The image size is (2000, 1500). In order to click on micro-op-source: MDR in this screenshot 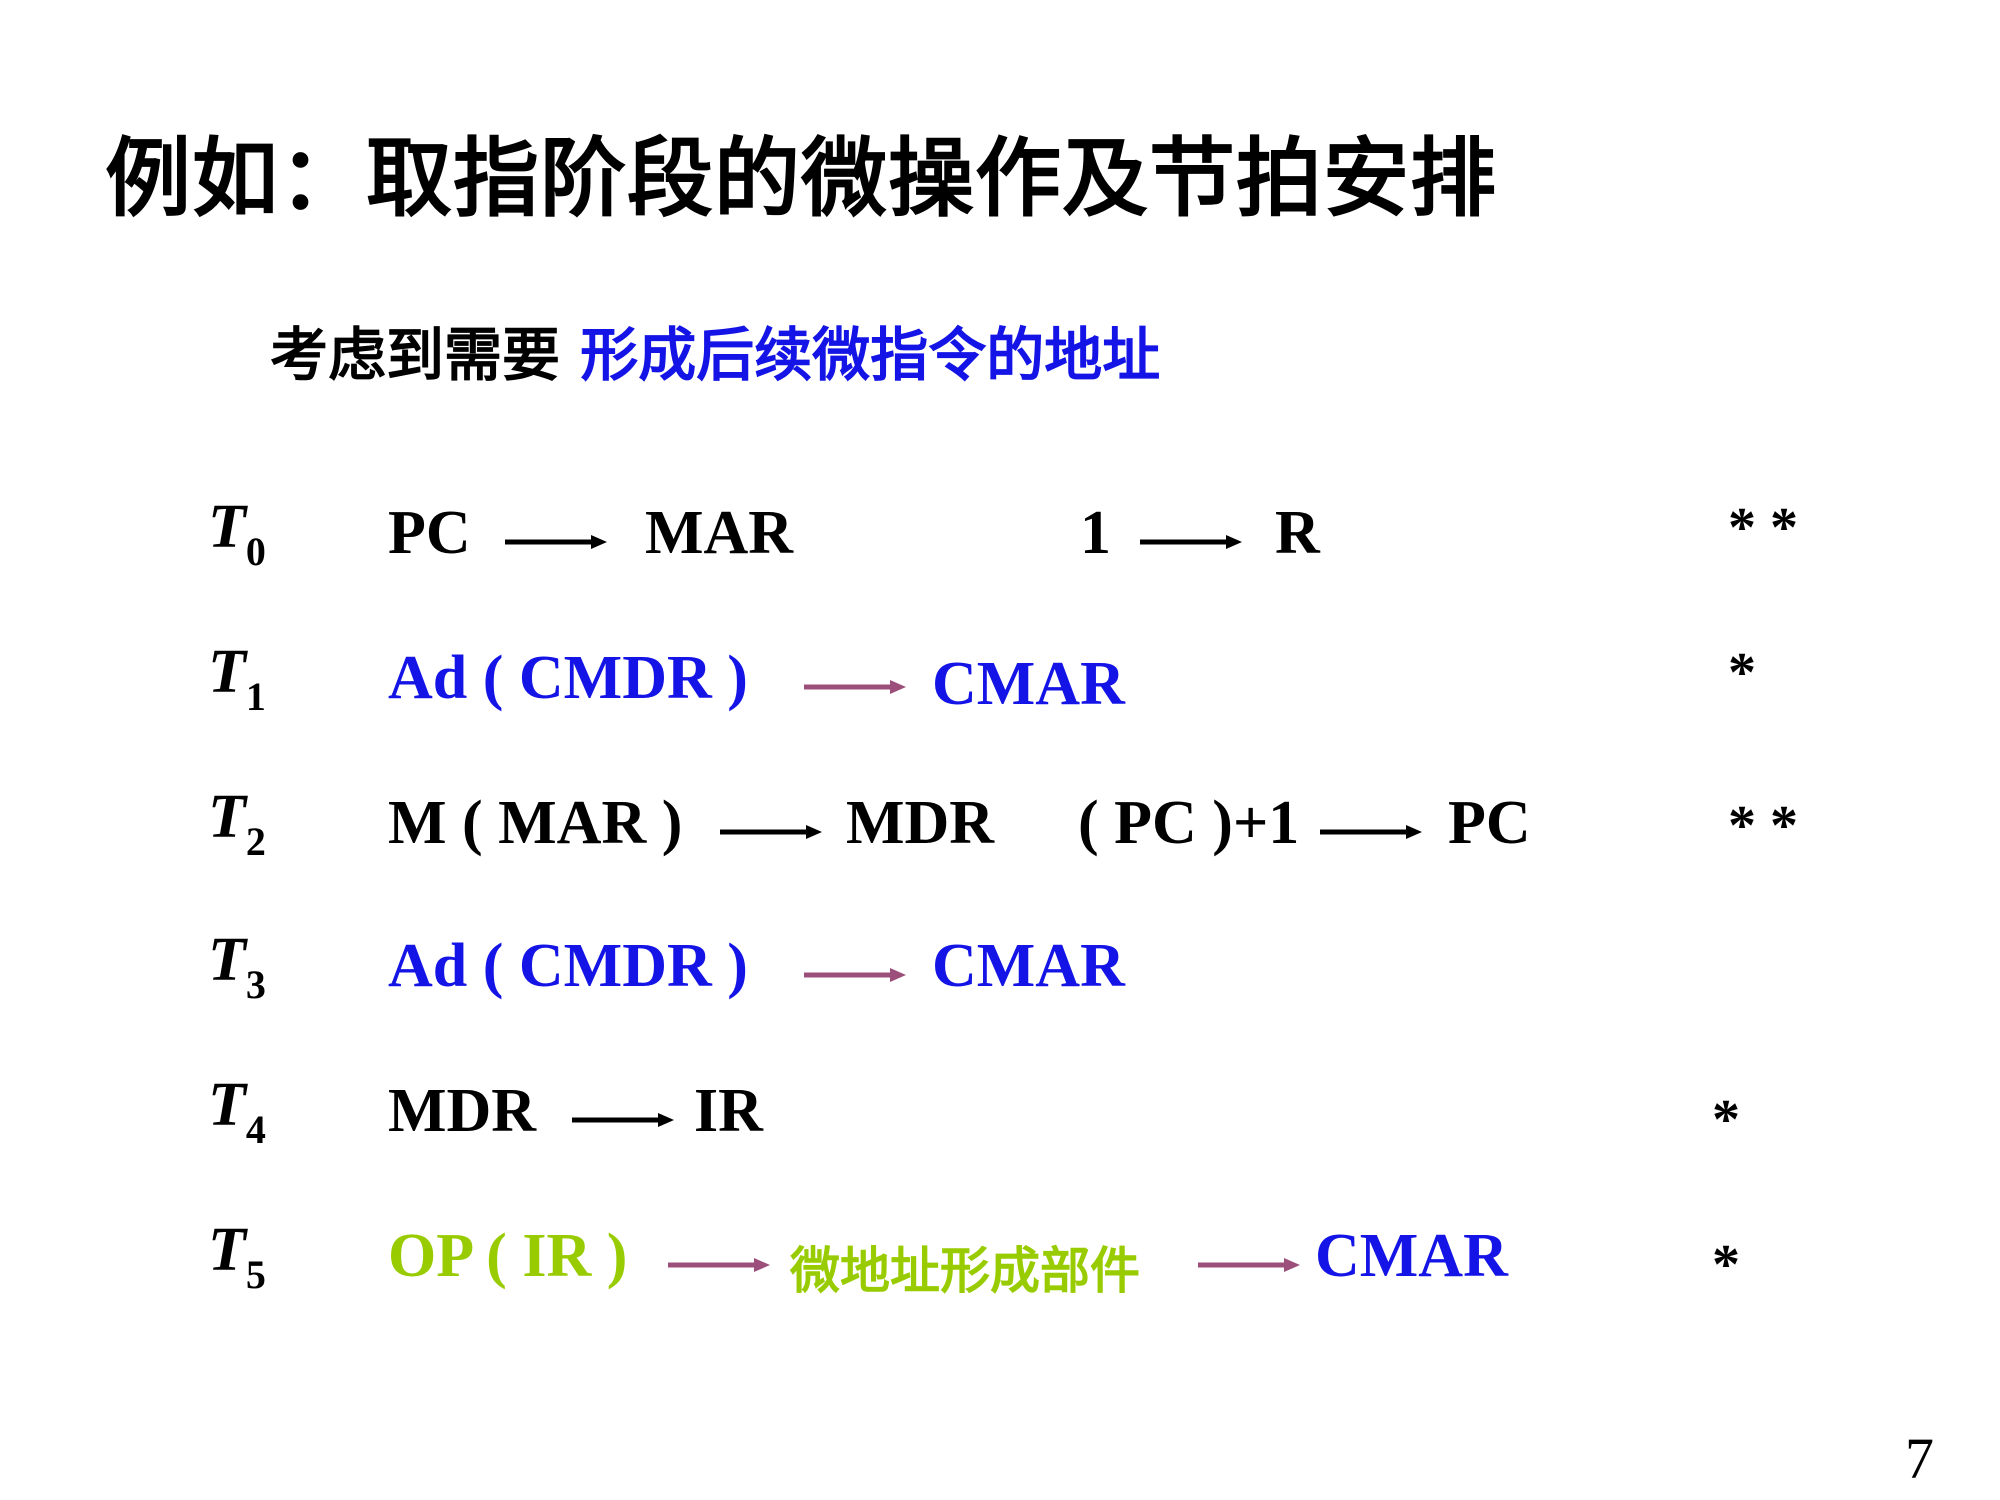, I will do `click(462, 1111)`.